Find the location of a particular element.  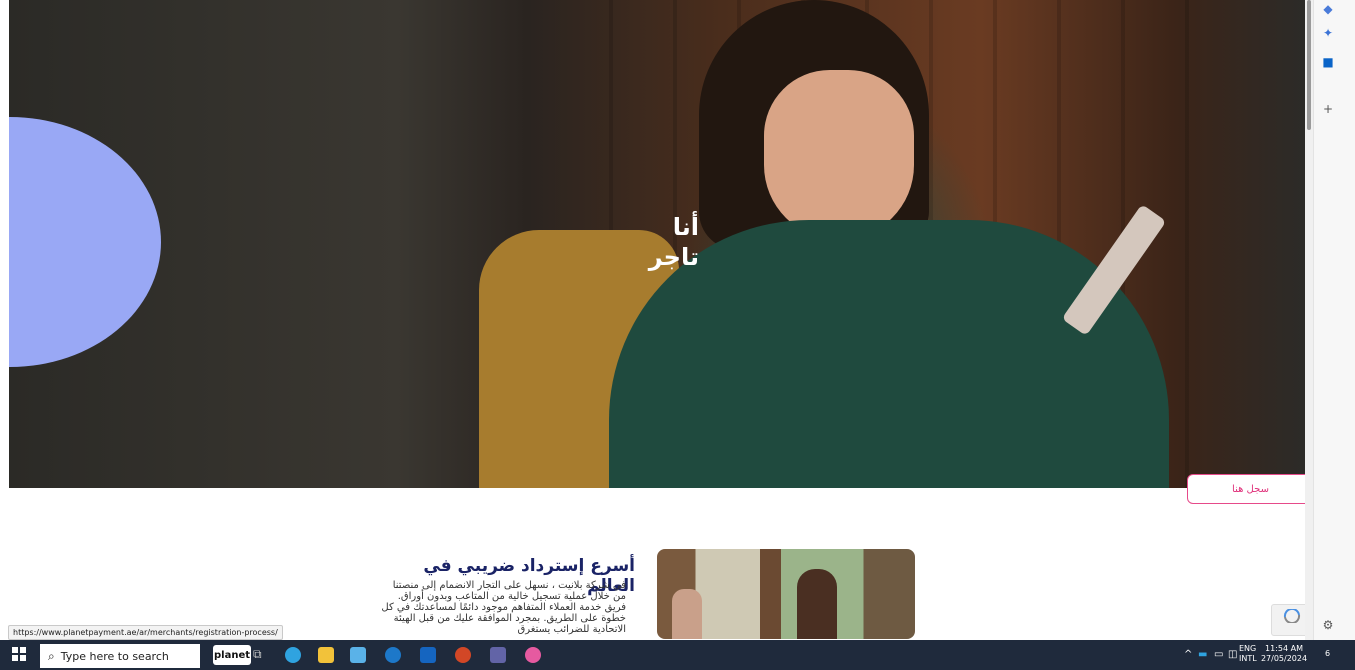

planet-app-button: planet is located at coordinates (232, 655).